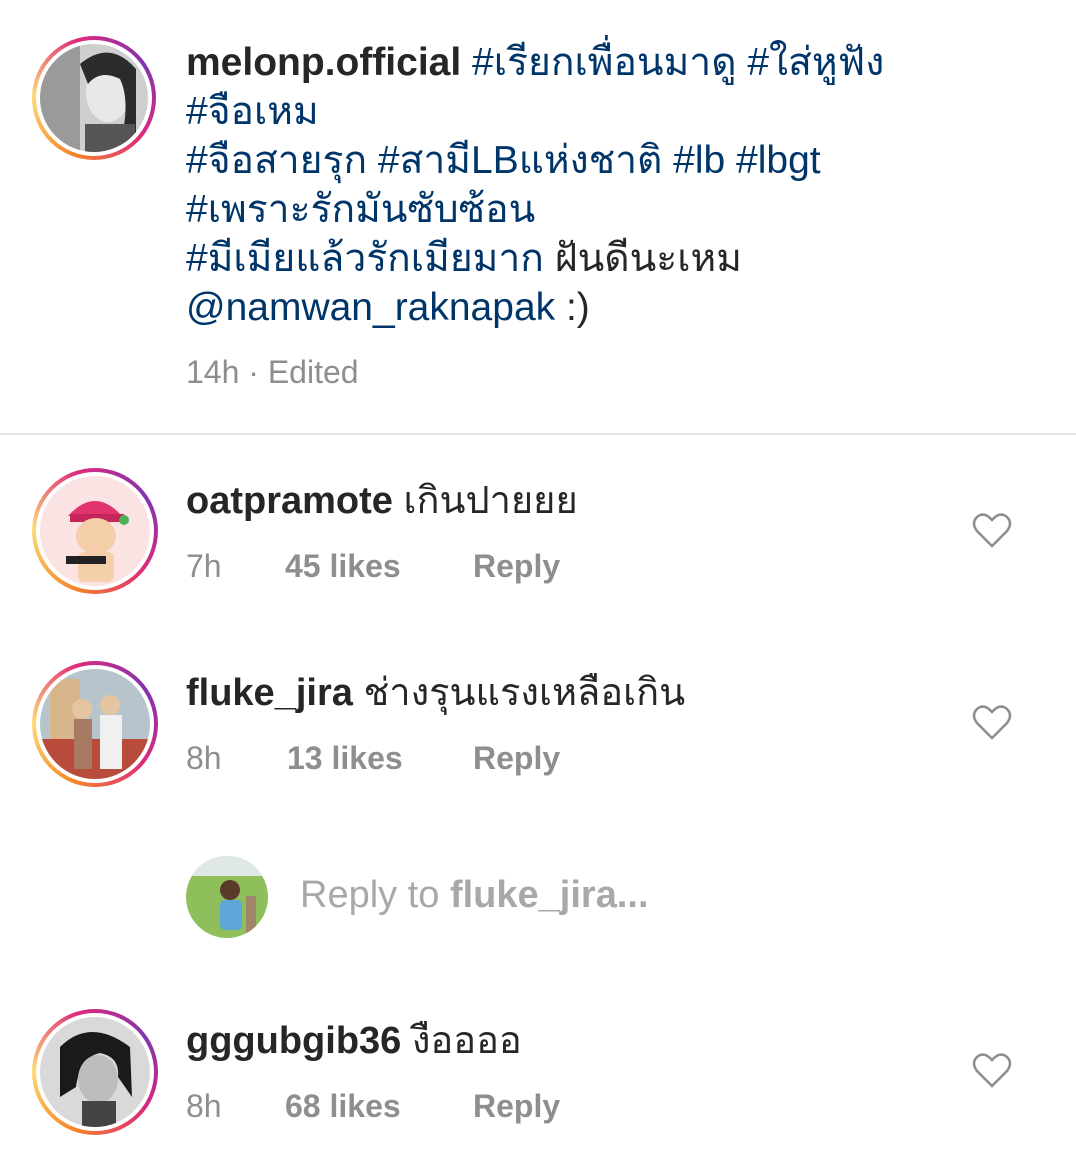 The image size is (1076, 1169). I want to click on comment-body: gggubgib36 งืออออ, so click(354, 1041).